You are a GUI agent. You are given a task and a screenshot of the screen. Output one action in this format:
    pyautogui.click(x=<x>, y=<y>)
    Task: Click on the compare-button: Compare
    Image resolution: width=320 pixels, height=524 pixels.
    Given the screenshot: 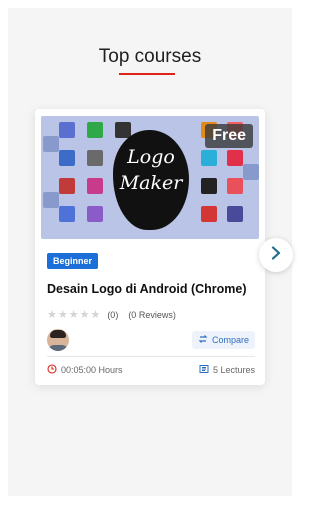 What is the action you would take?
    pyautogui.click(x=223, y=340)
    